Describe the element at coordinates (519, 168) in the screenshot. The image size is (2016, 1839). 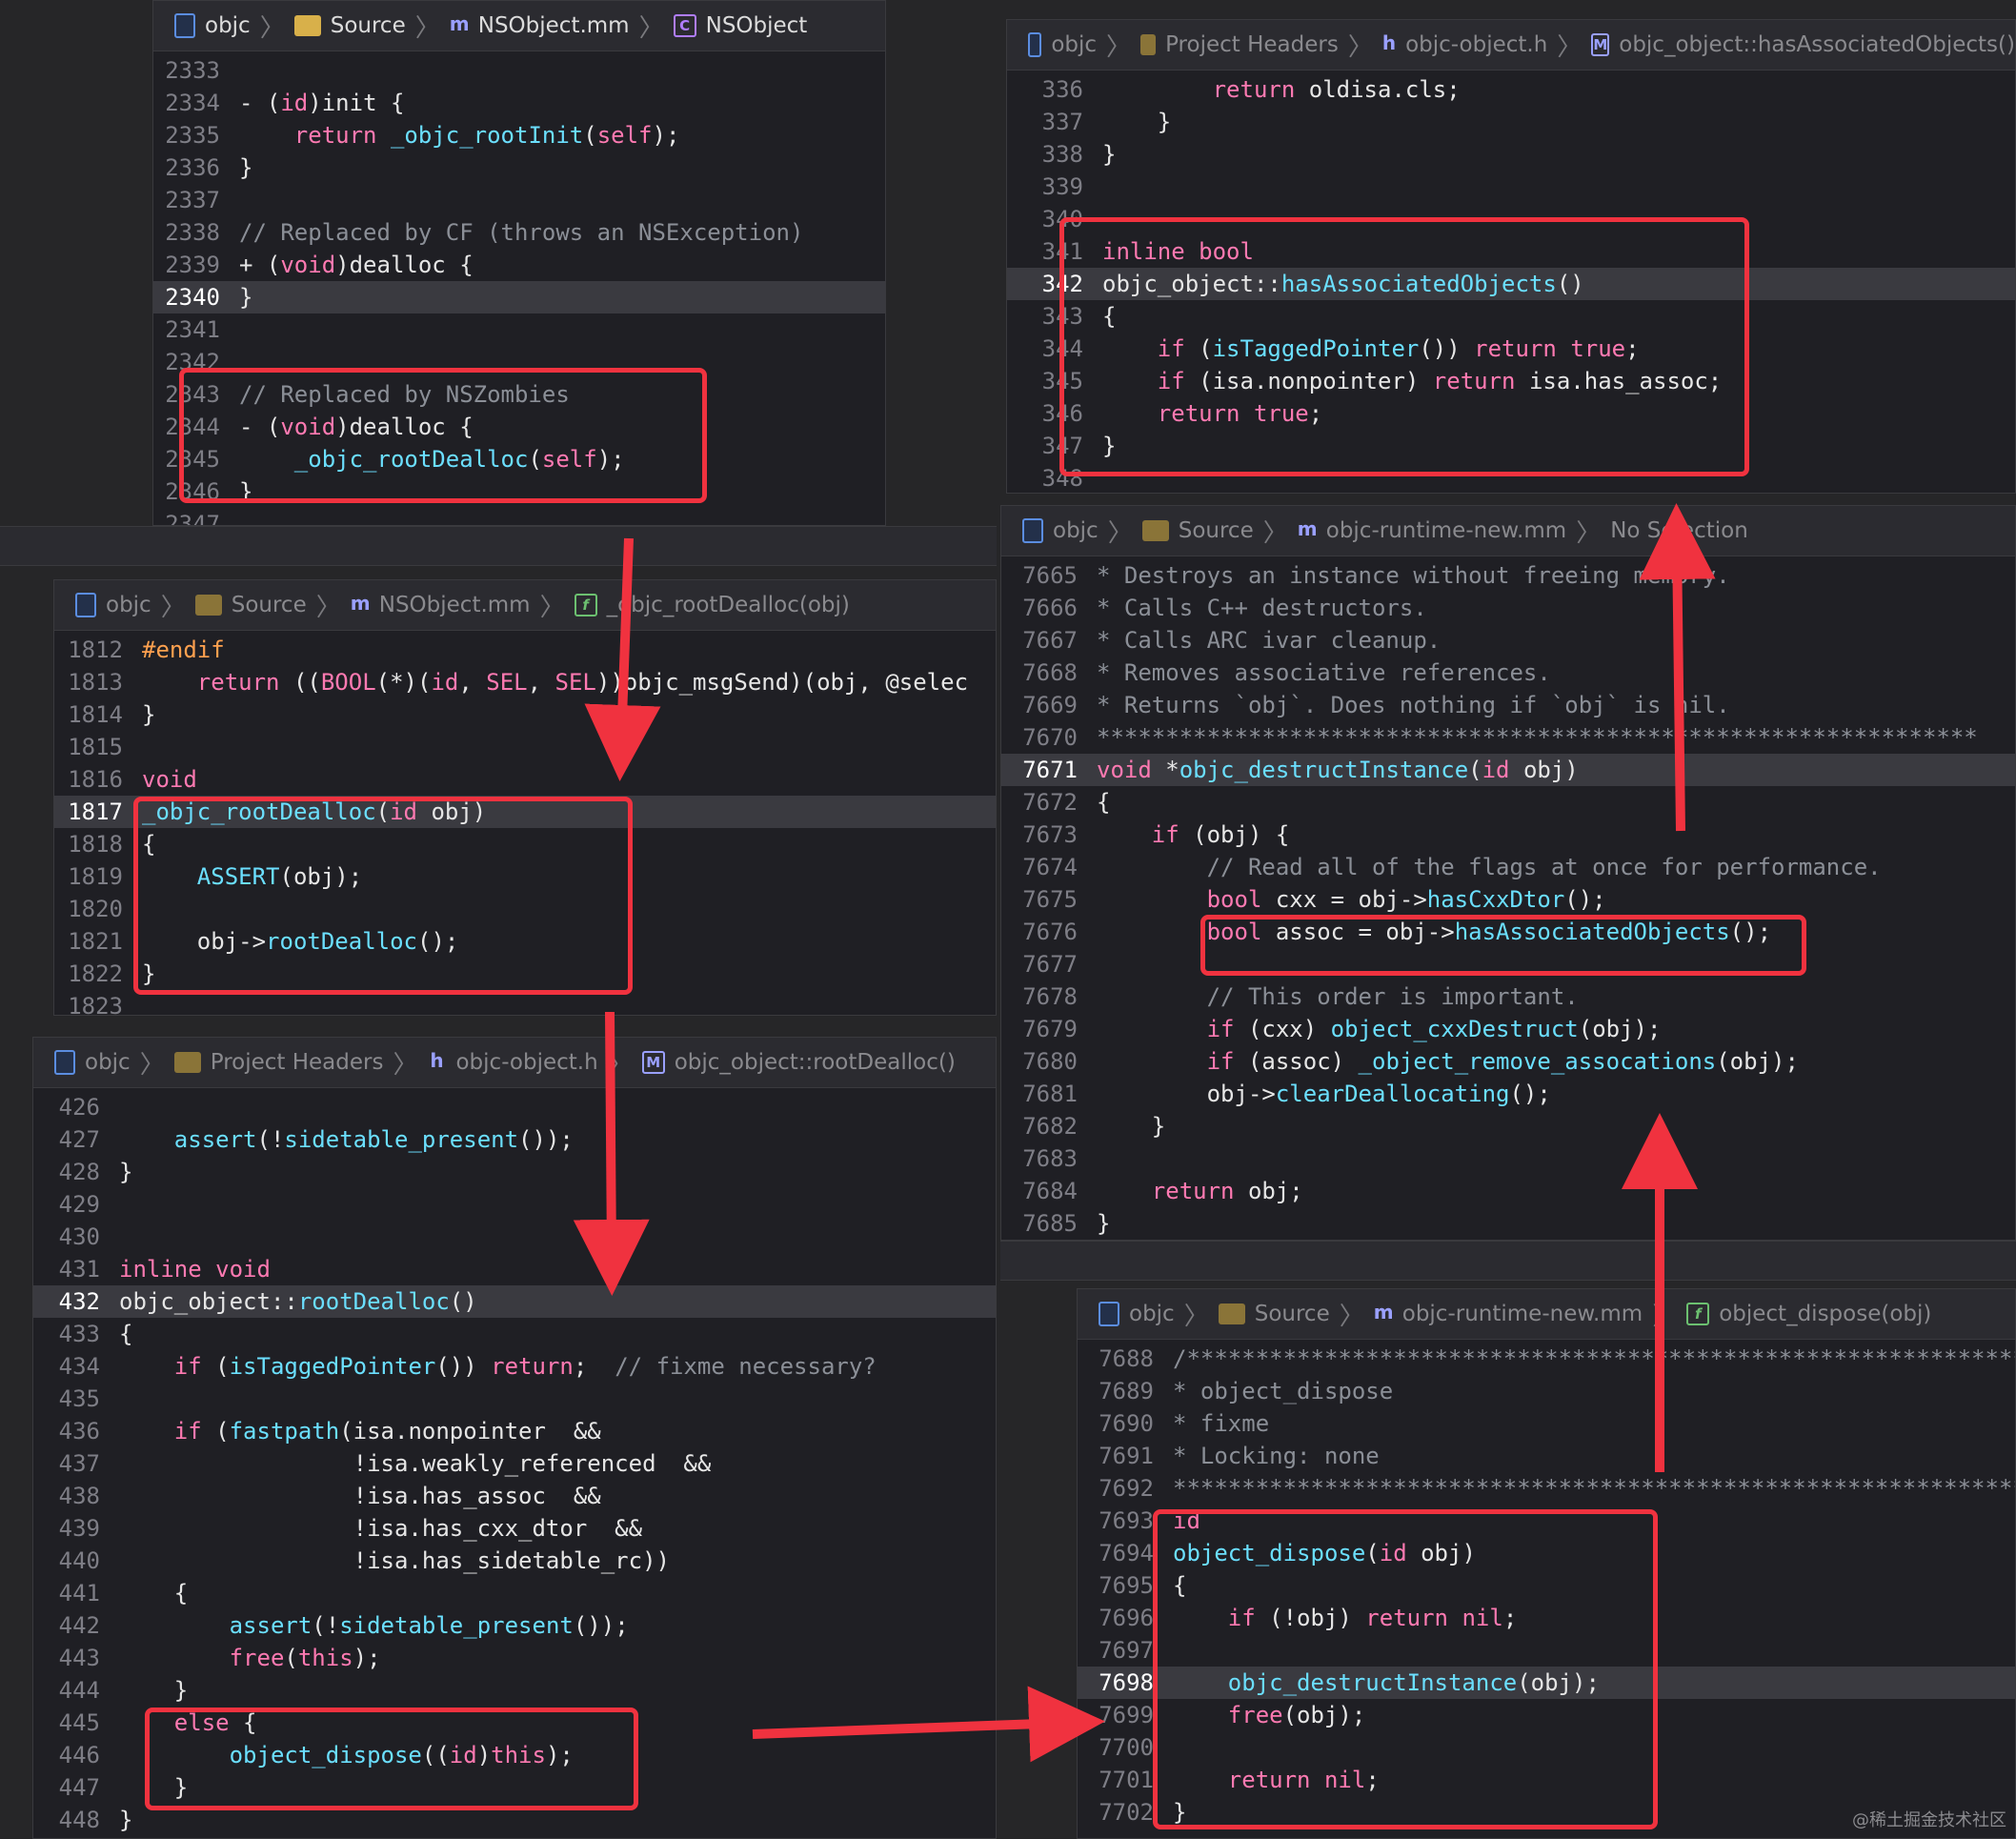
I see `code-line: 2336}` at that location.